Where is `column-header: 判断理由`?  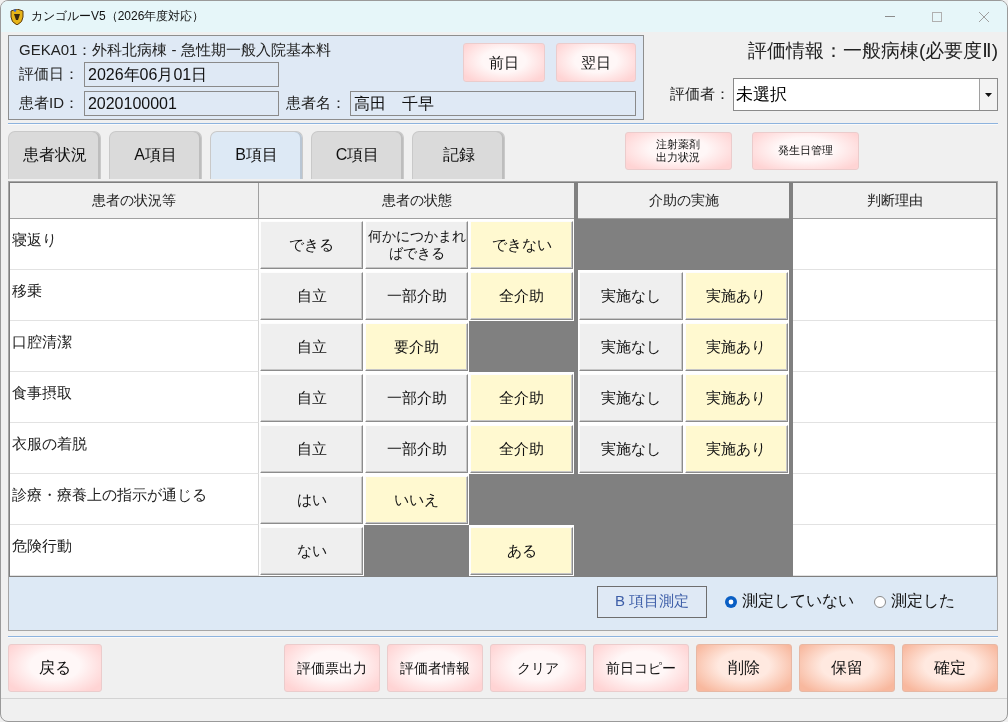 column-header: 判断理由 is located at coordinates (894, 201).